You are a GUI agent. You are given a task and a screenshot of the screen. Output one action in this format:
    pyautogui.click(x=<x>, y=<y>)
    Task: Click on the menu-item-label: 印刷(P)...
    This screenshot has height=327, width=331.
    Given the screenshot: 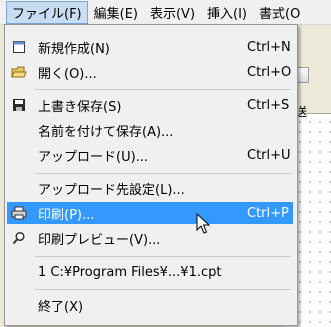 What is the action you would take?
    pyautogui.click(x=66, y=215)
    